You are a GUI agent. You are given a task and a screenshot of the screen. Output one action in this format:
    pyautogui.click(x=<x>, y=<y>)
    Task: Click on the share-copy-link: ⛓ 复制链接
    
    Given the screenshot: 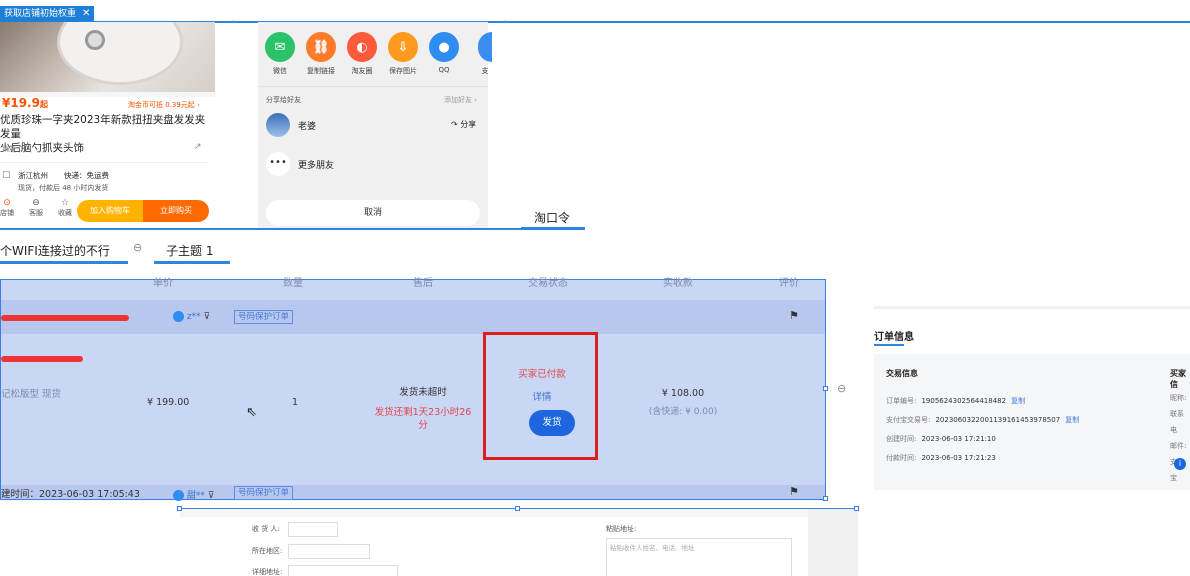 What is the action you would take?
    pyautogui.click(x=321, y=54)
    